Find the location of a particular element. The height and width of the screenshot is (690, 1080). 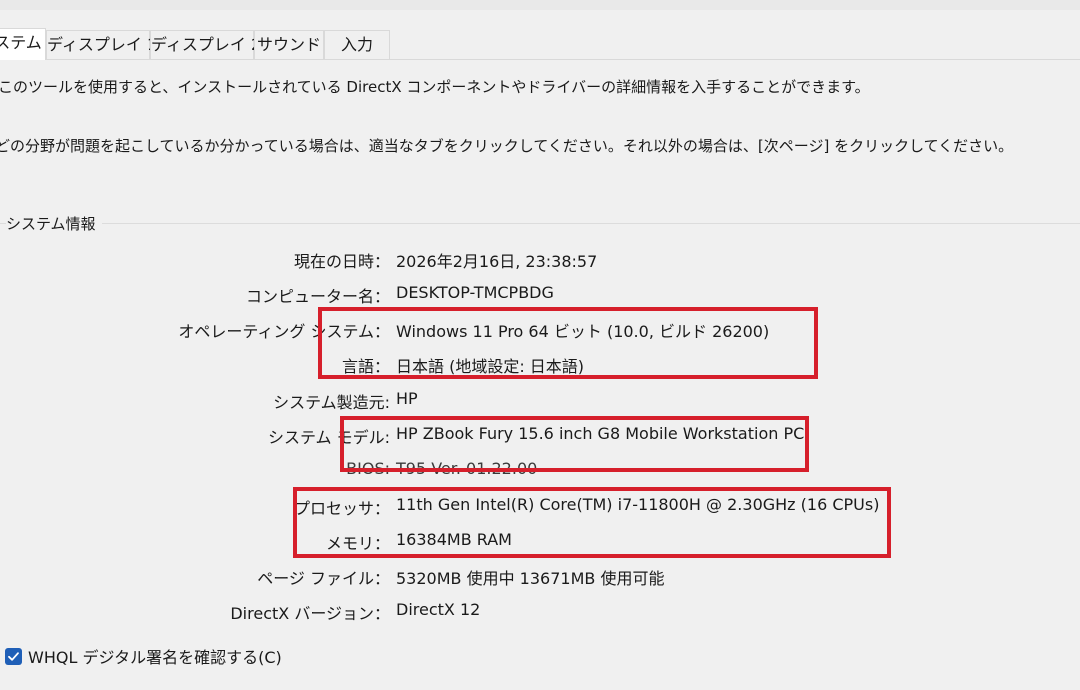

info-row-memory: メモリ： 16384MB RAM is located at coordinates (540, 542).